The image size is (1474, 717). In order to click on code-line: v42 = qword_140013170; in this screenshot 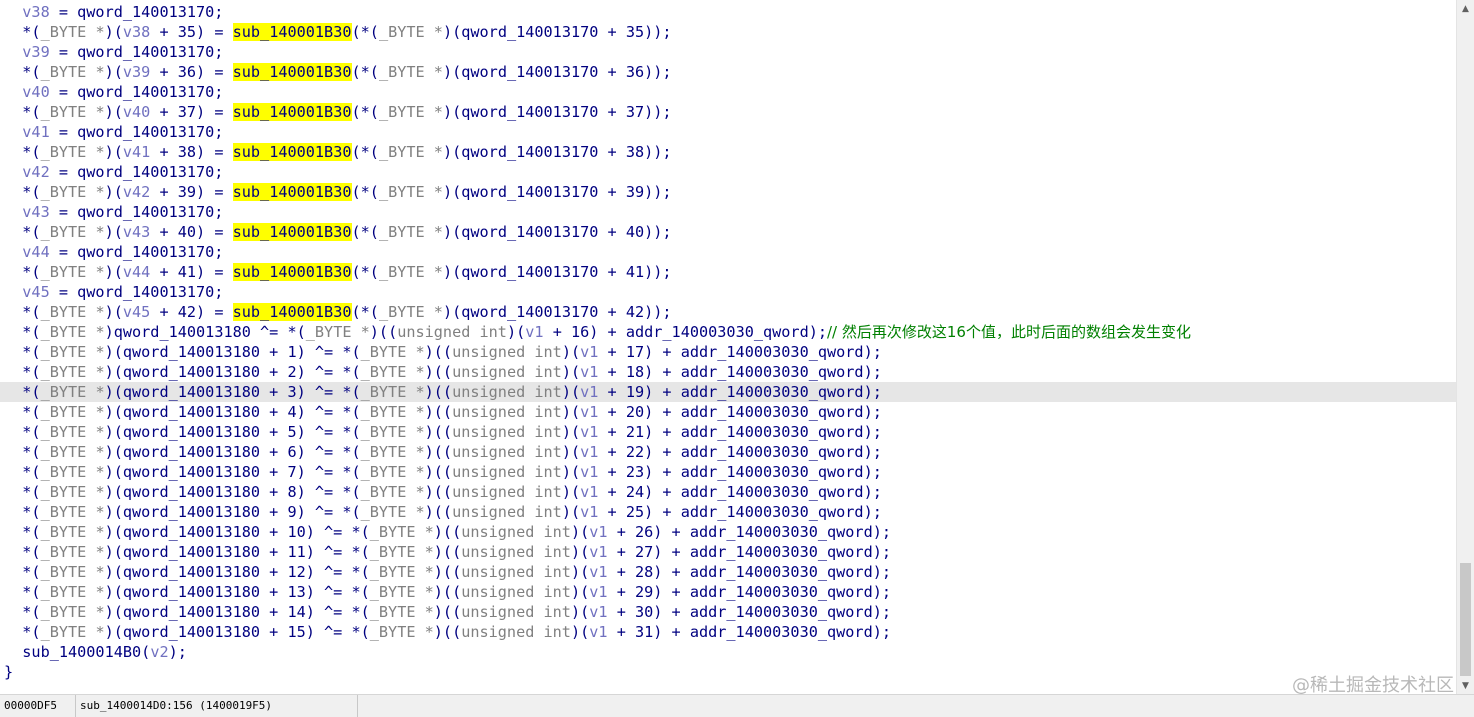, I will do `click(728, 172)`.